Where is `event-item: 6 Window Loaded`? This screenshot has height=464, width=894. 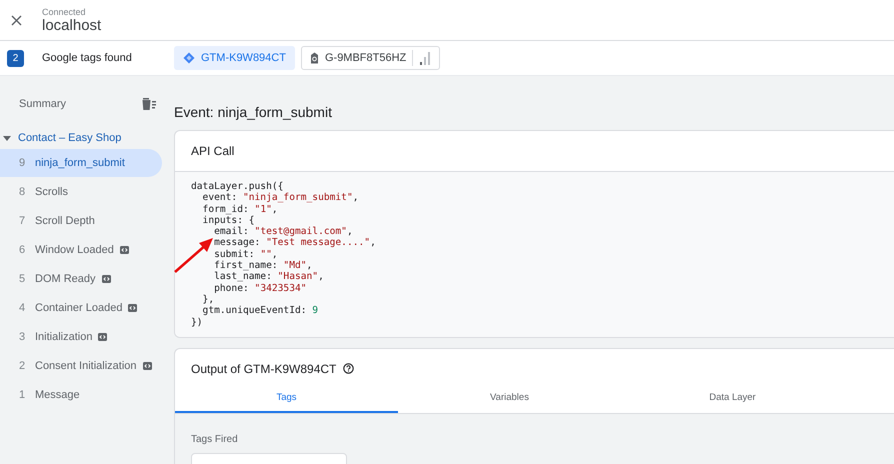 event-item: 6 Window Loaded is located at coordinates (81, 250).